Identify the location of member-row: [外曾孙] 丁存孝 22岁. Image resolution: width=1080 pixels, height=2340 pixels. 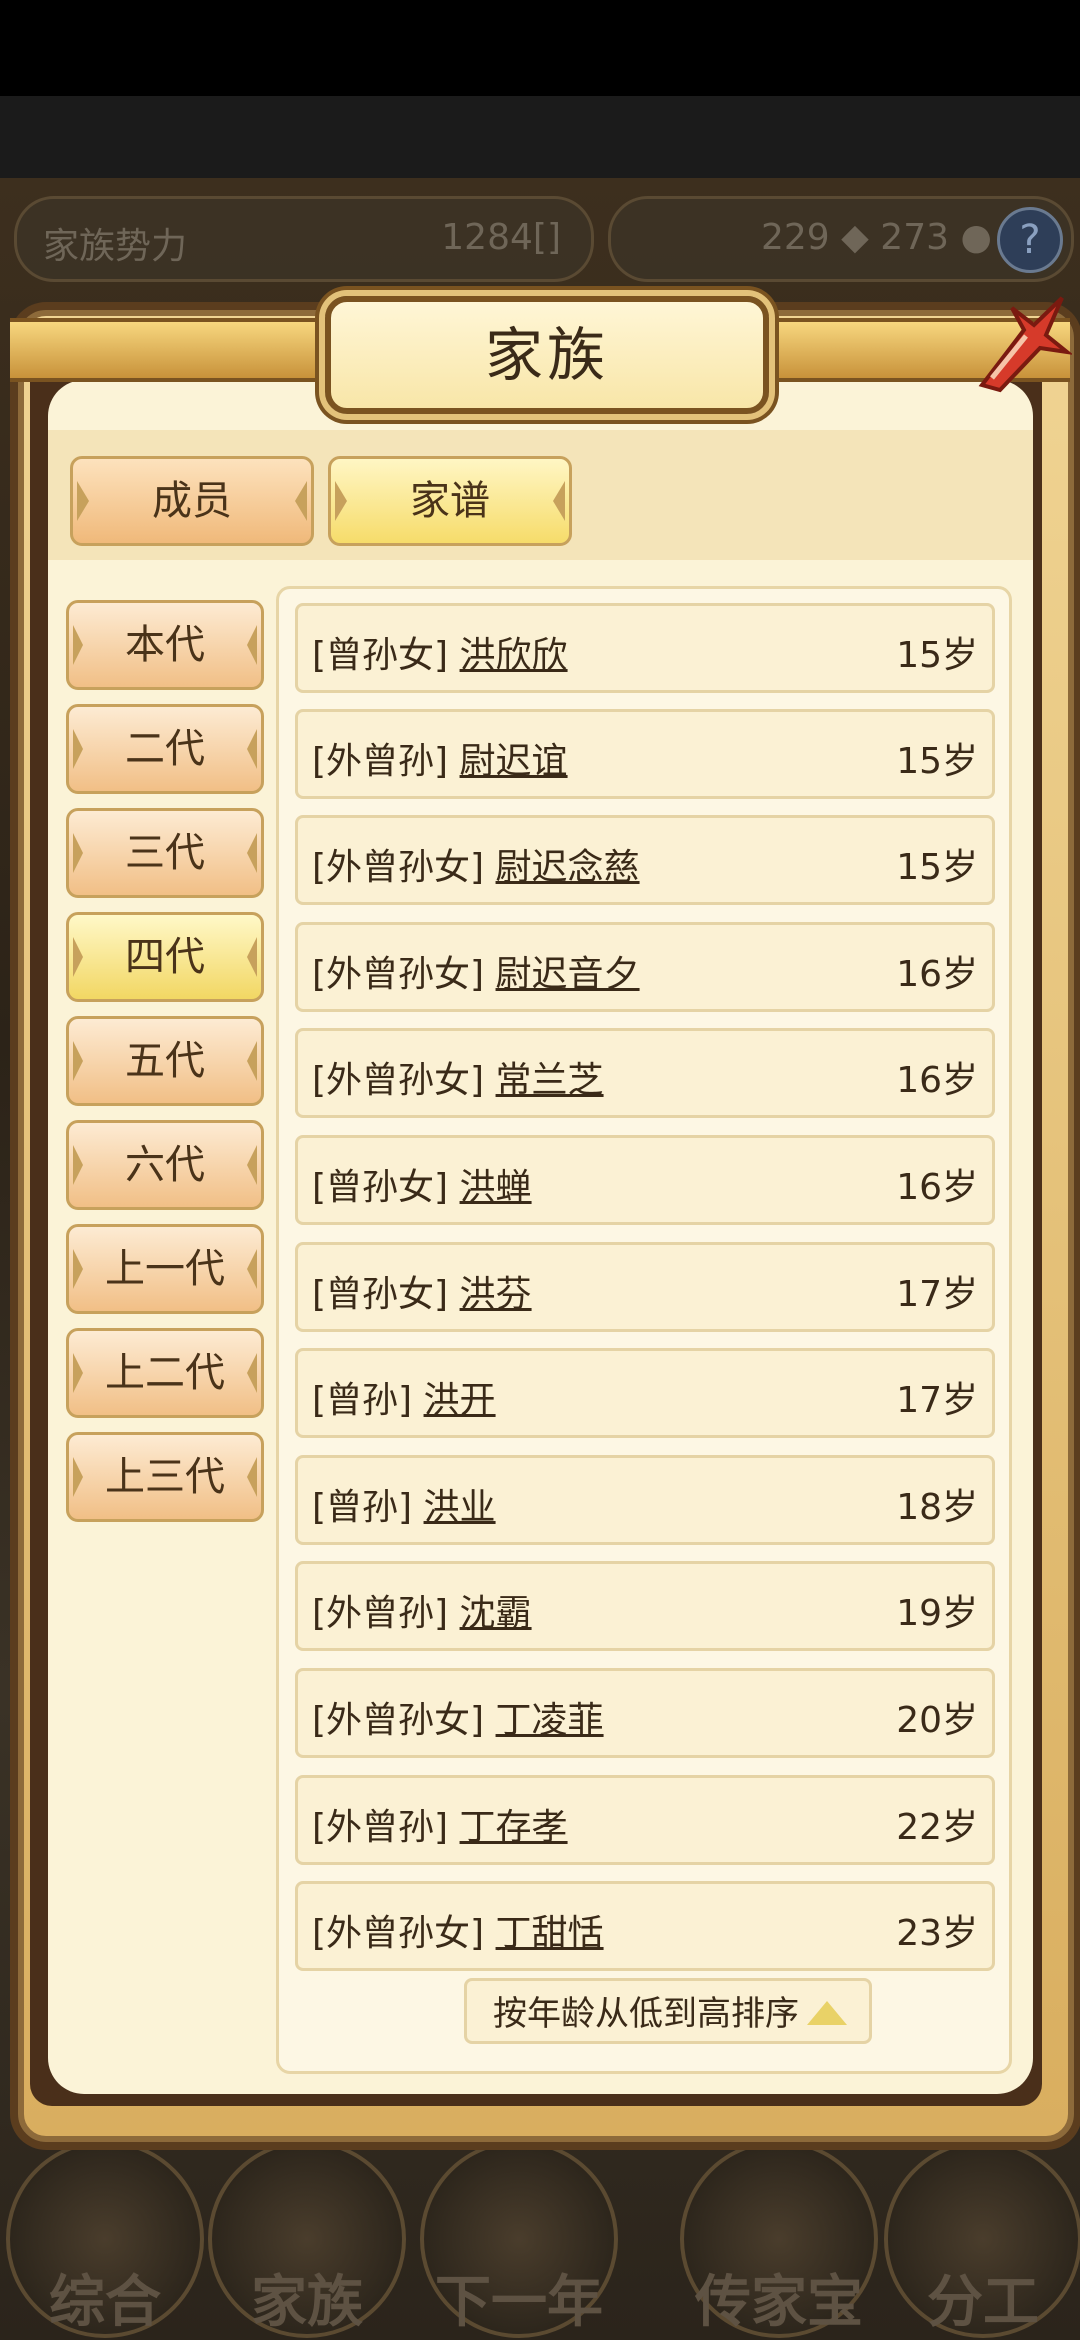
(645, 1820).